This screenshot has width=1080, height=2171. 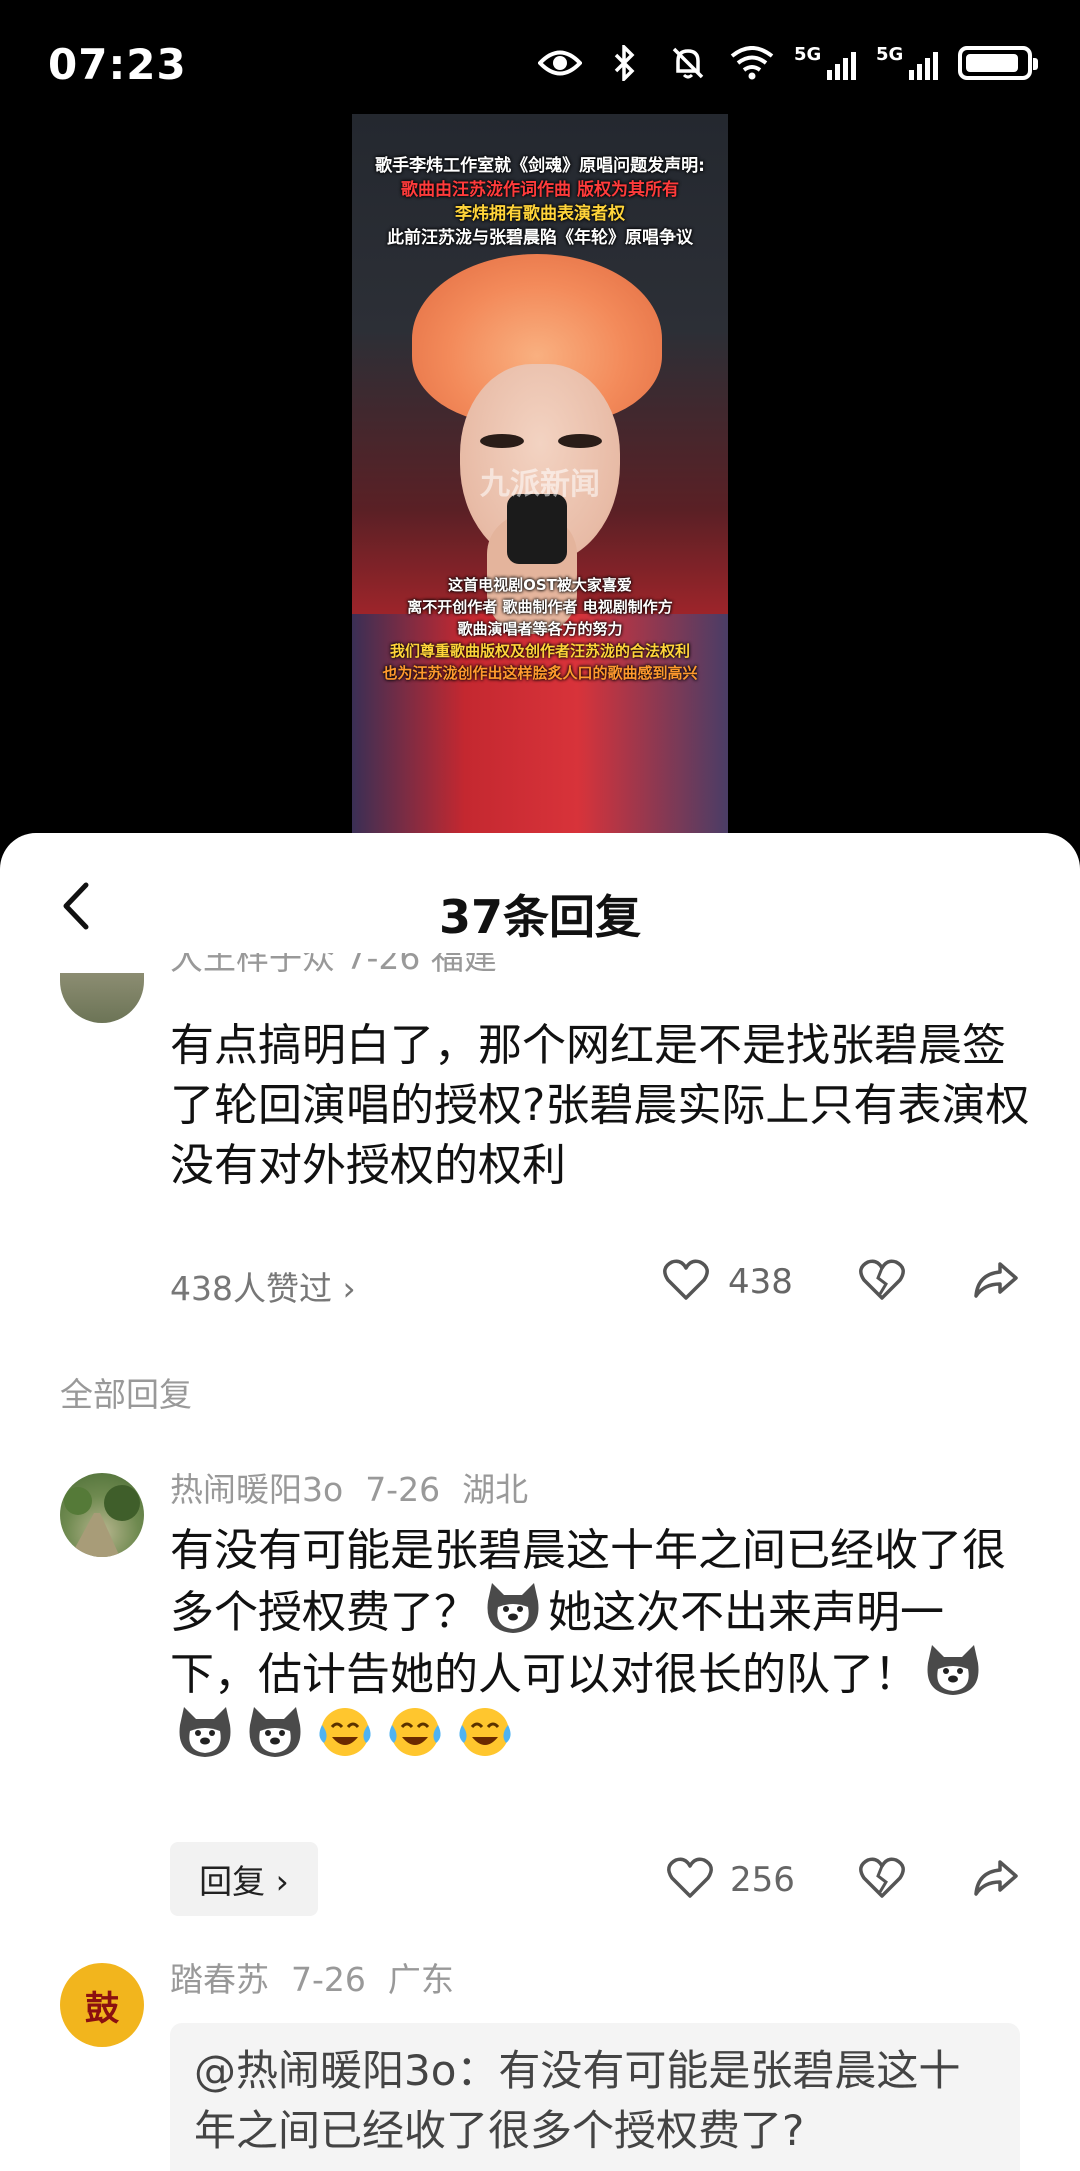 I want to click on comment-actions: 回复 › 256, so click(x=540, y=1879).